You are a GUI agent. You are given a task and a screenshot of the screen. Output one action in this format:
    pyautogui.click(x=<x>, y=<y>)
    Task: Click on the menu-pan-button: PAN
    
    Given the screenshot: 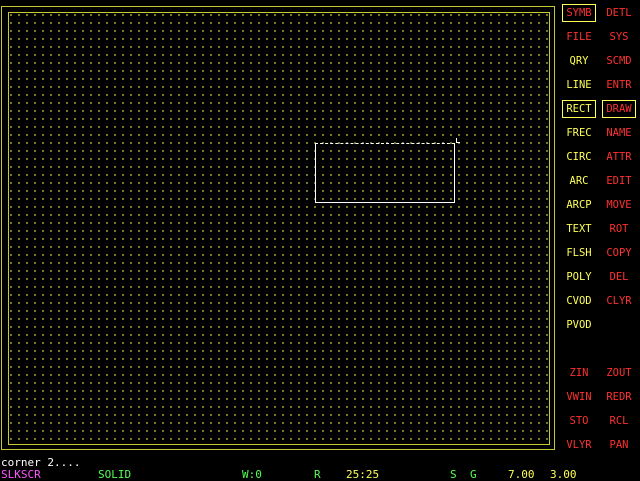 What is the action you would take?
    pyautogui.click(x=619, y=445)
    